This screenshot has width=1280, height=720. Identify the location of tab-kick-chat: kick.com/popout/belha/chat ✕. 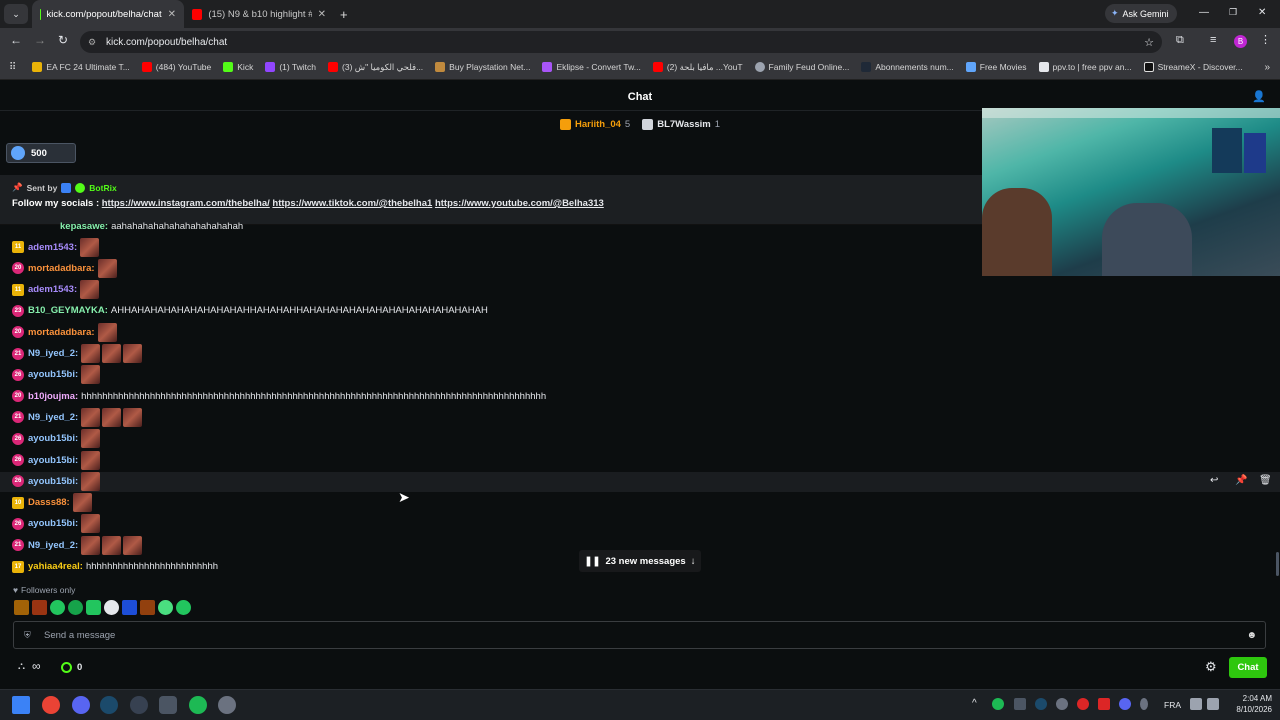
(108, 14).